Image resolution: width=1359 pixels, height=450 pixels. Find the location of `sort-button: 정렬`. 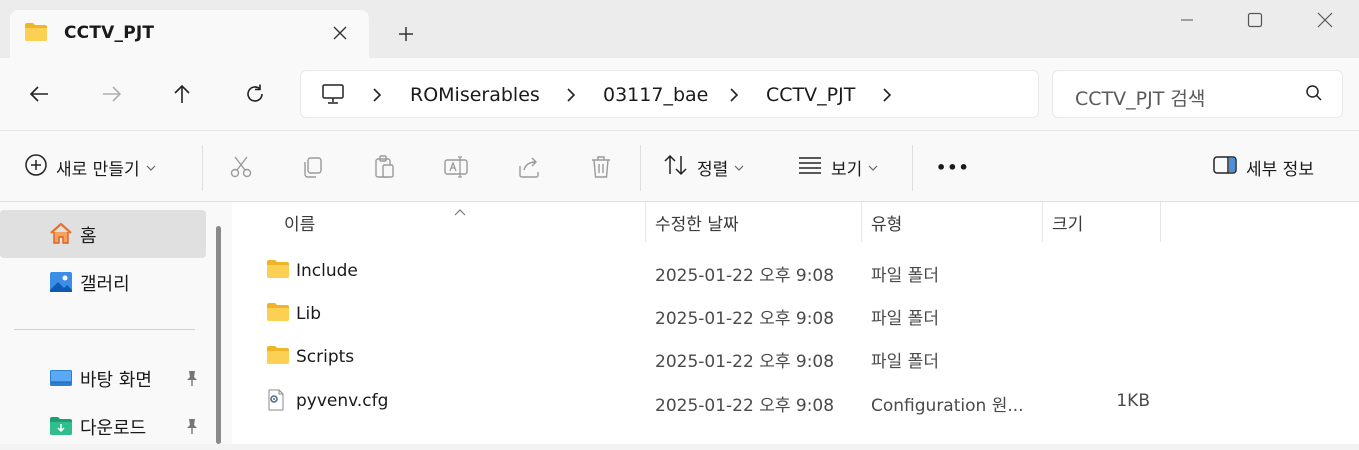

sort-button: 정렬 is located at coordinates (703, 167).